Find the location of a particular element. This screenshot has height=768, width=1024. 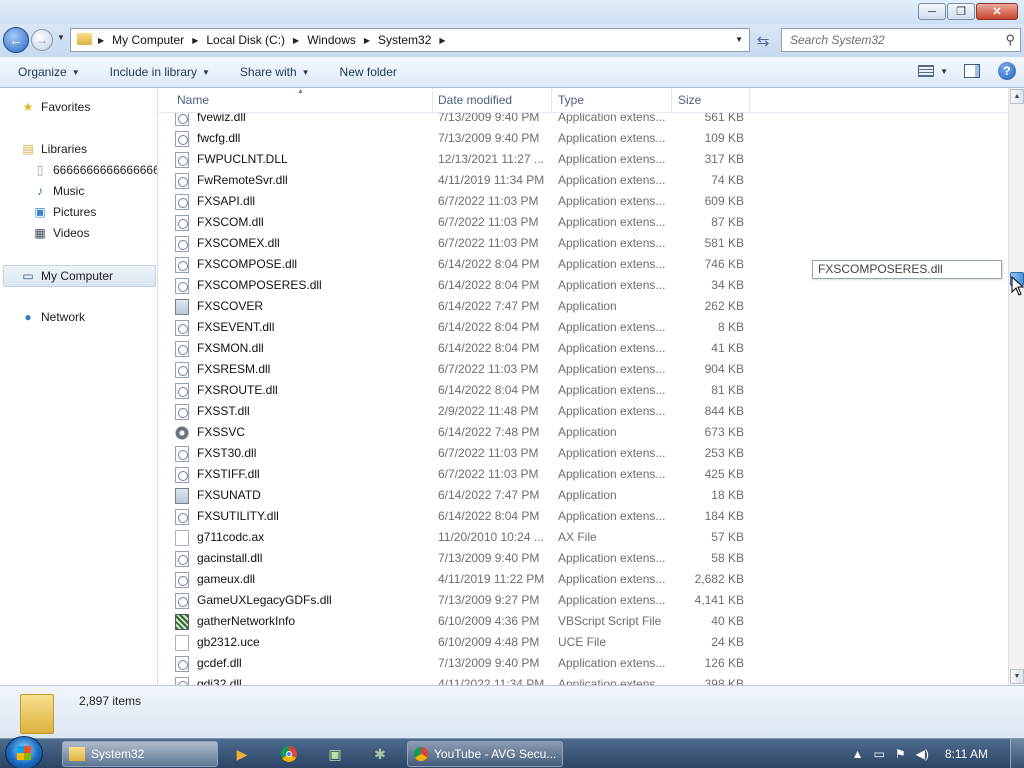

sidebar-item-favorites: ★ Favorites is located at coordinates (55, 107).